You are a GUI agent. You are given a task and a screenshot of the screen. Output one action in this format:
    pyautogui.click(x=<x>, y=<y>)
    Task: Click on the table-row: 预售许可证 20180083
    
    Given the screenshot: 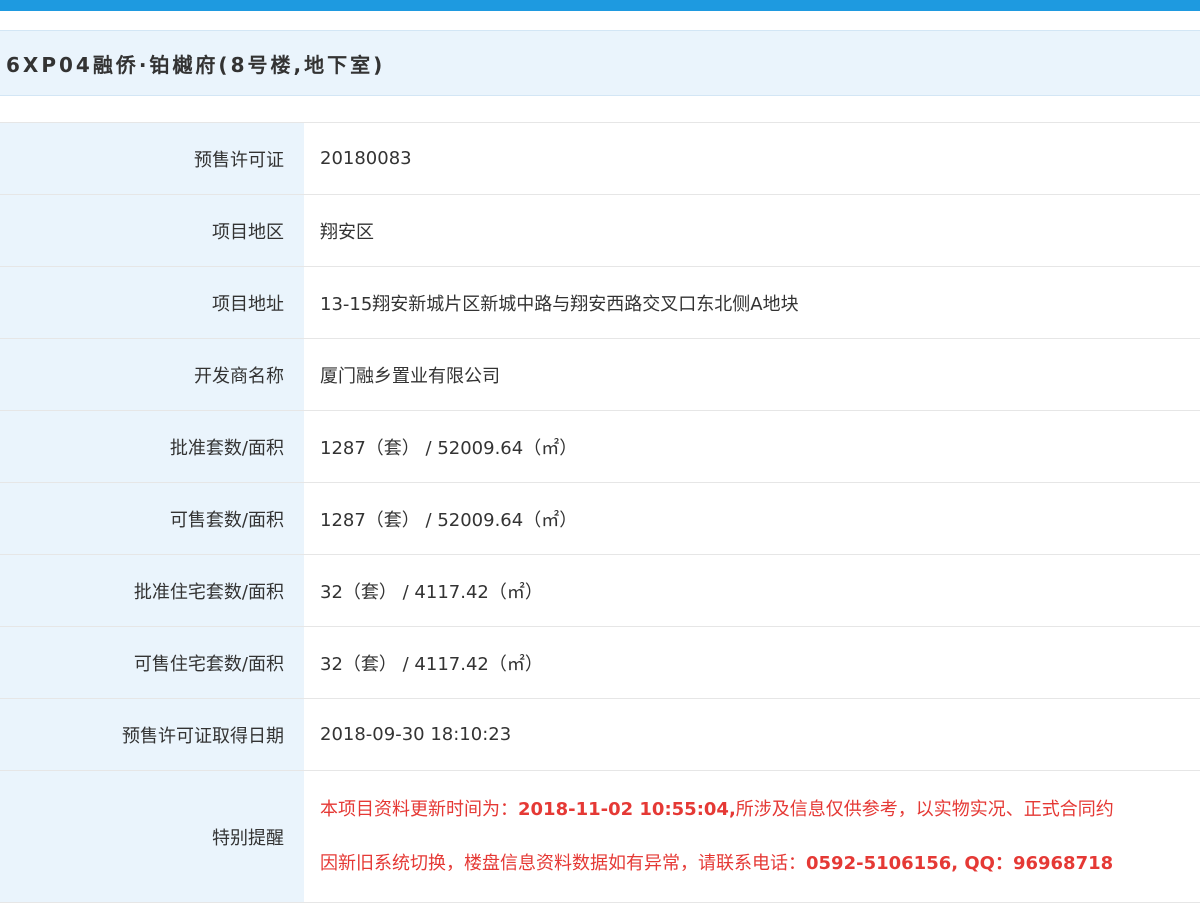 What is the action you would take?
    pyautogui.click(x=600, y=158)
    